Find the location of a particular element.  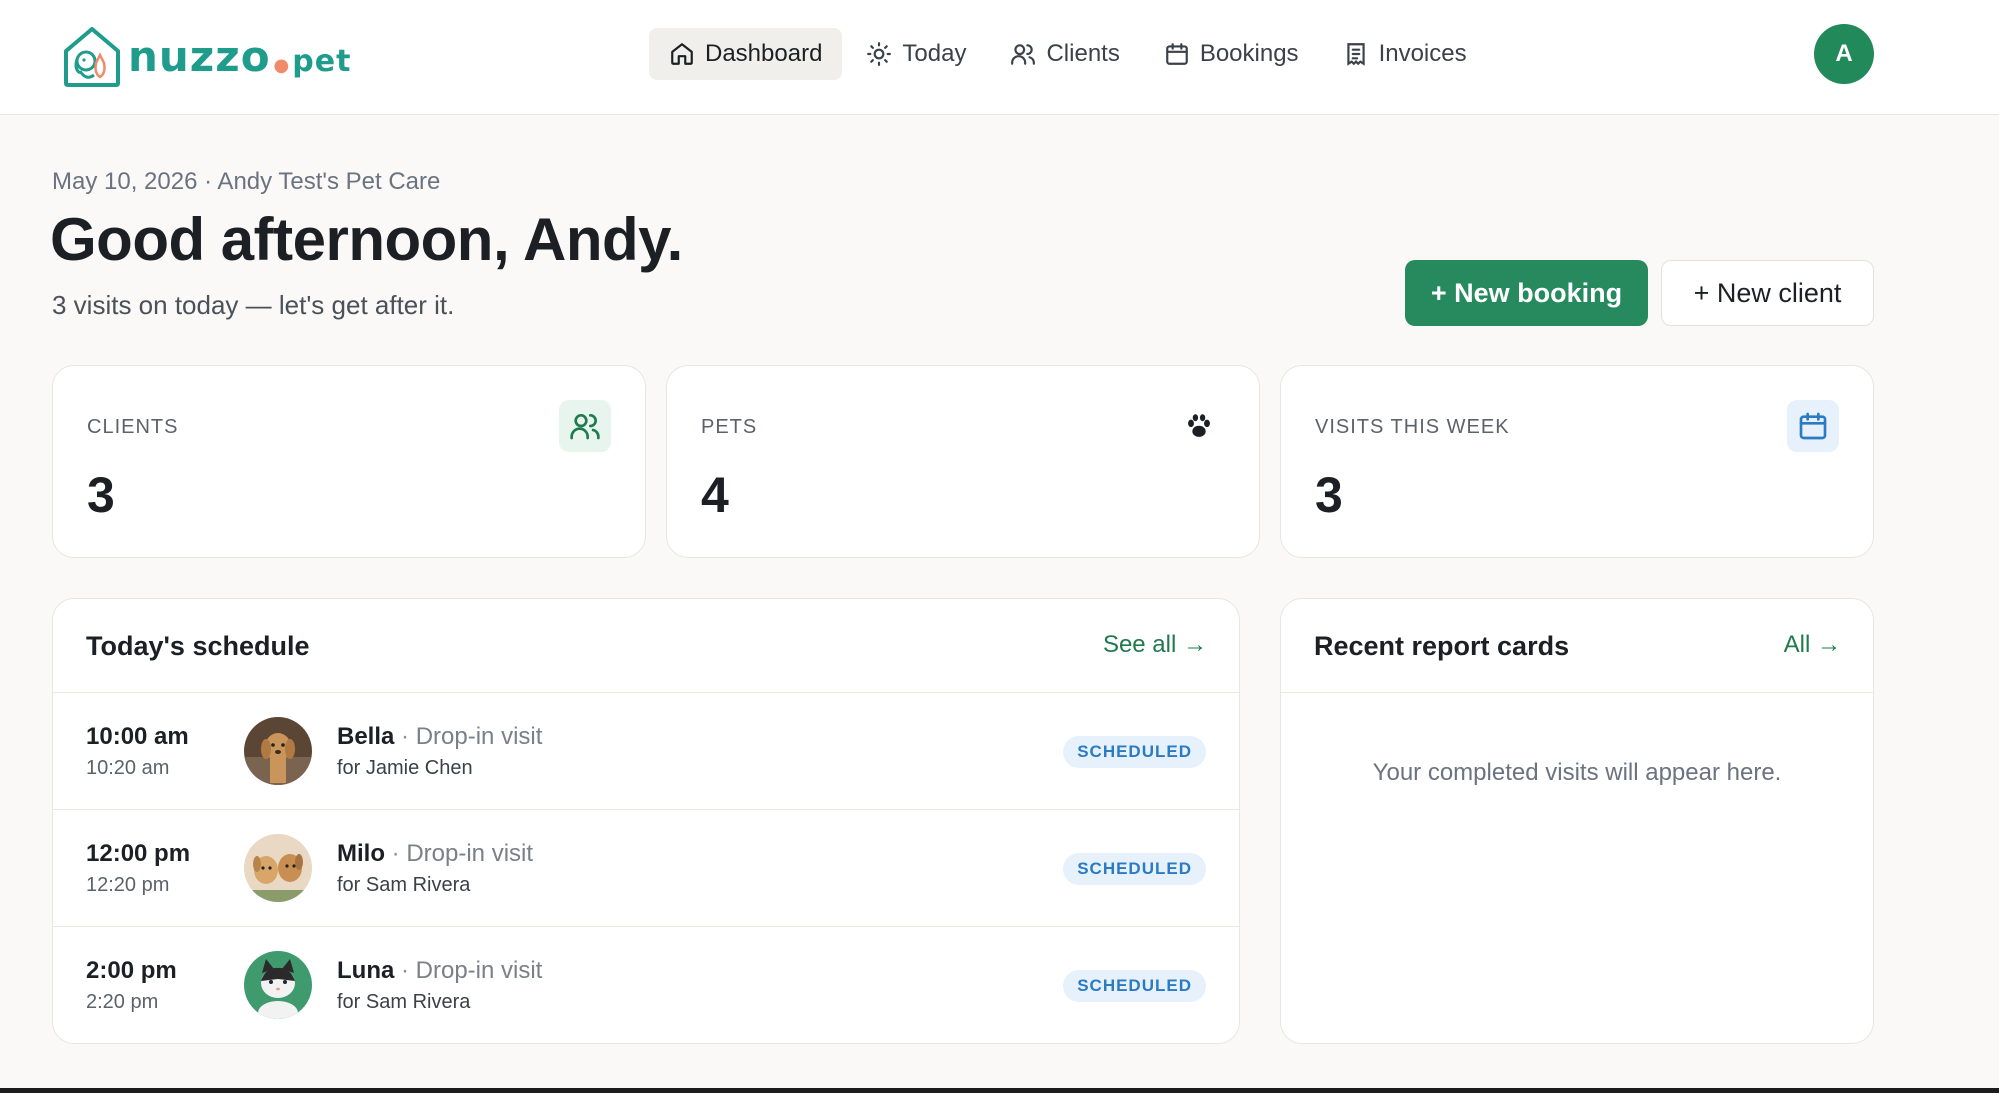

nav-label: Today is located at coordinates (934, 53).